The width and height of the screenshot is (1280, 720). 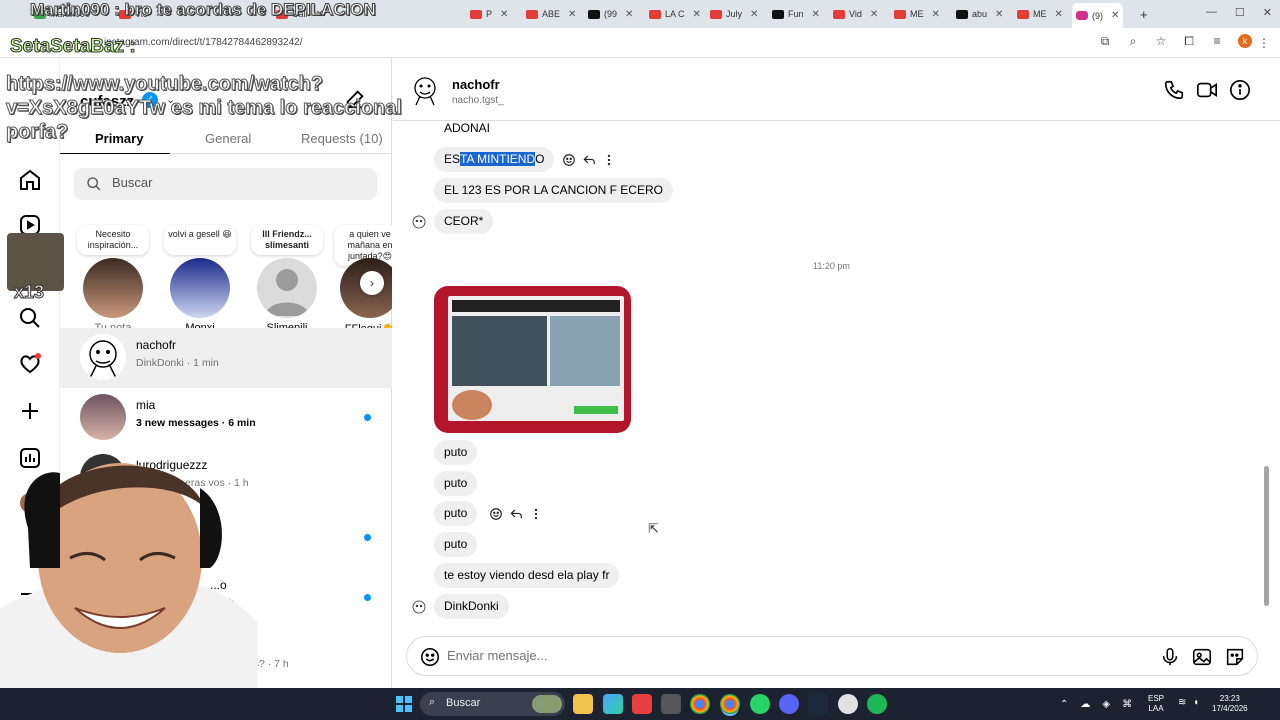 What do you see at coordinates (1144, 14) in the screenshot?
I see `new-tab-button: +` at bounding box center [1144, 14].